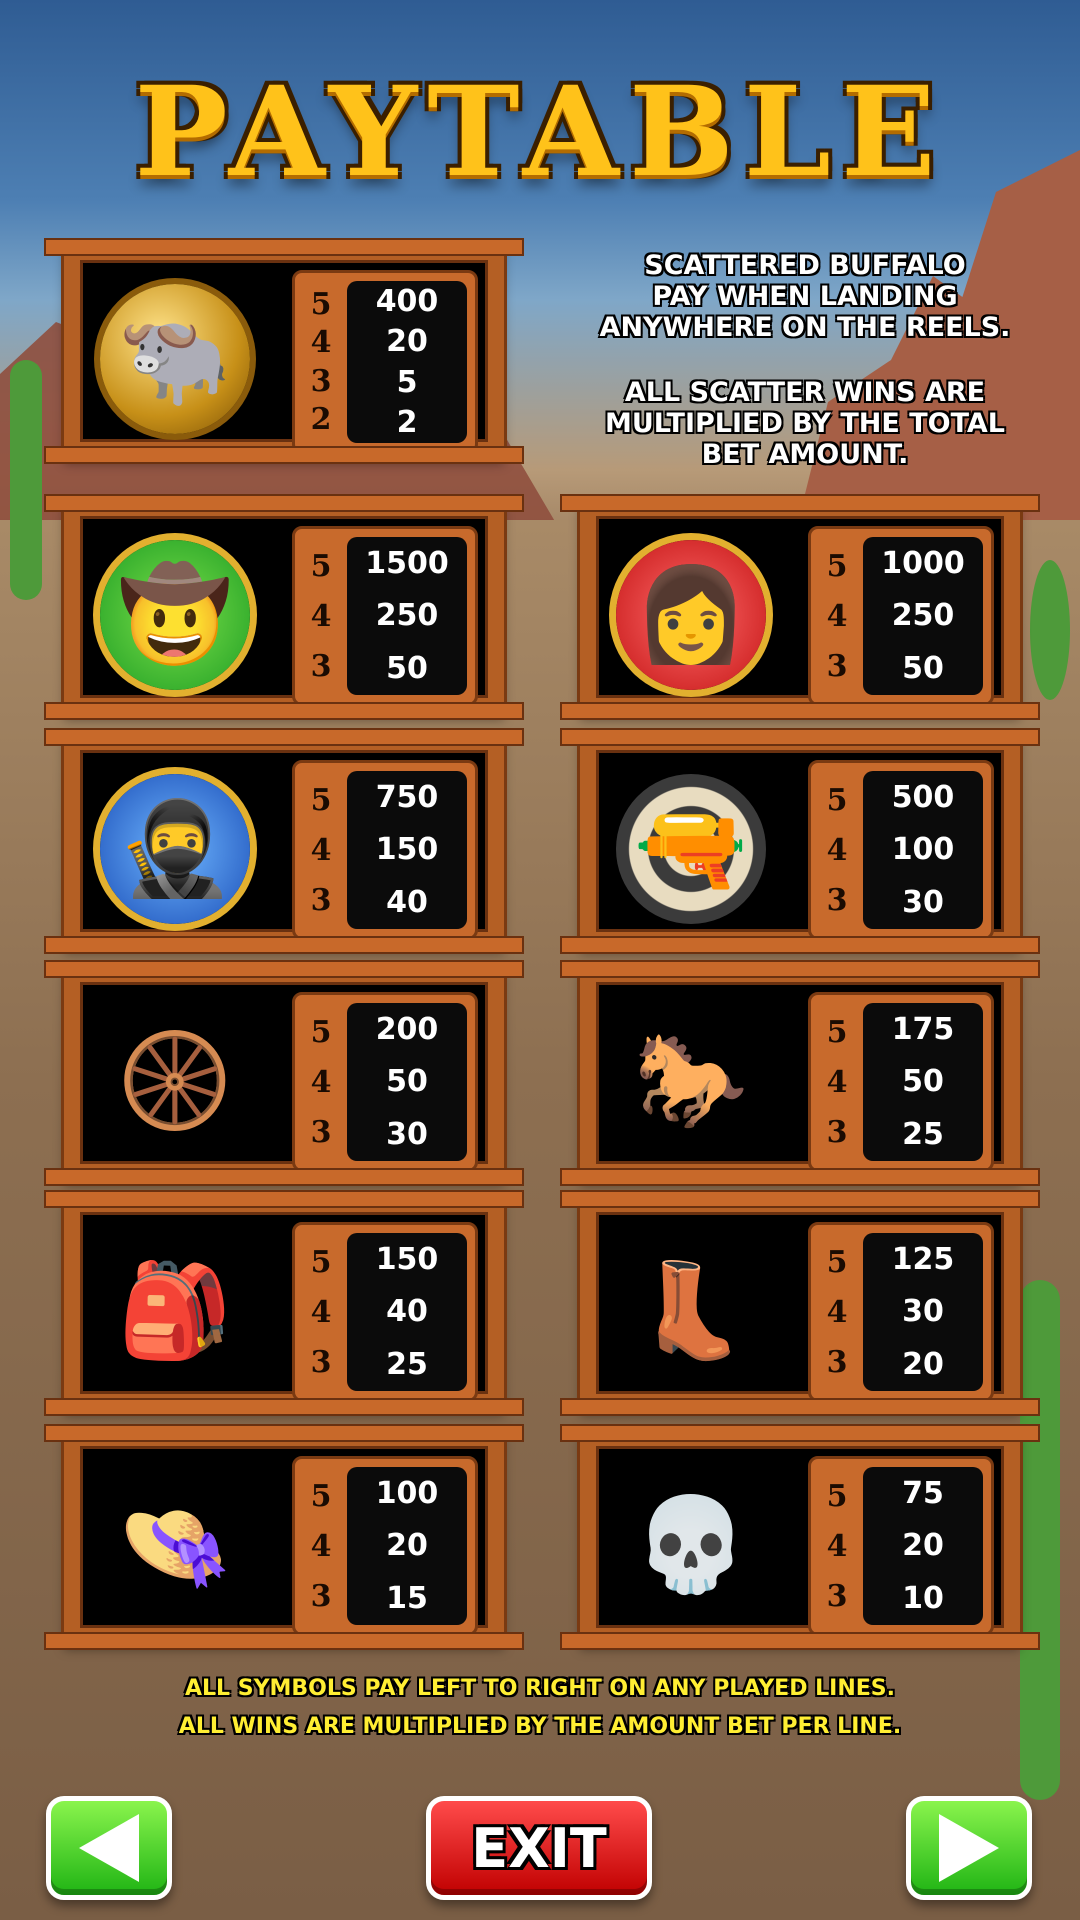  Describe the element at coordinates (691, 1080) in the screenshot. I see `saddle-icon: 🐎` at that location.